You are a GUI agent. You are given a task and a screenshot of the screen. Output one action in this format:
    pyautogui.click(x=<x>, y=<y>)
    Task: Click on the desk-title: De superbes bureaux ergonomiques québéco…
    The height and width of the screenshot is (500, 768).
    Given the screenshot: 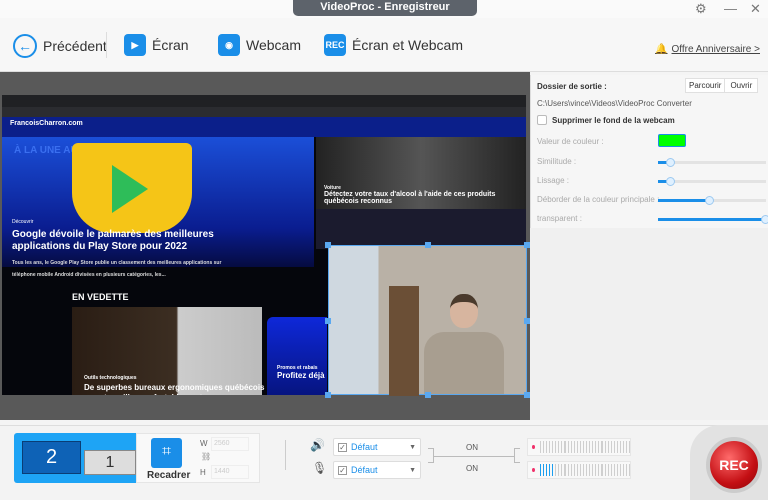 What is the action you would take?
    pyautogui.click(x=174, y=389)
    